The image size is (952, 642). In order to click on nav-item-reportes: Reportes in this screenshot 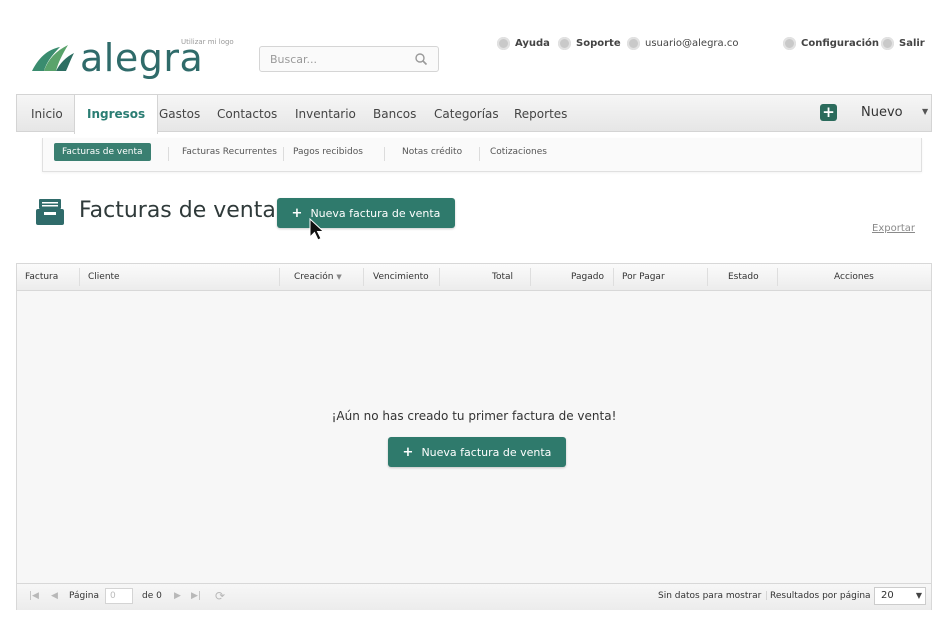, I will do `click(540, 114)`.